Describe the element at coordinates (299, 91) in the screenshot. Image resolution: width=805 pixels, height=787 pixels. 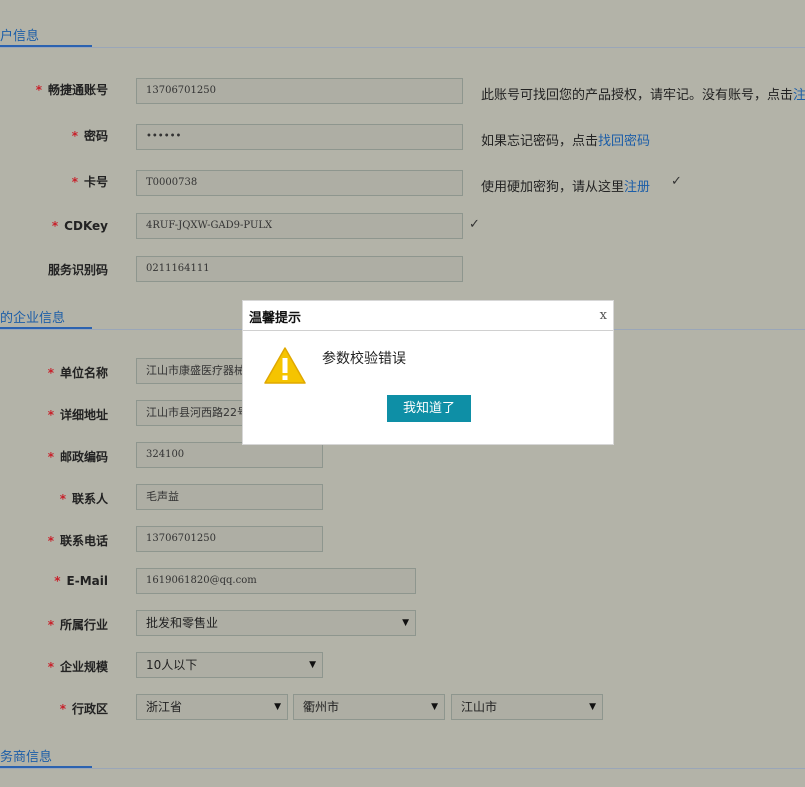
I see `account-input: 13706701250` at that location.